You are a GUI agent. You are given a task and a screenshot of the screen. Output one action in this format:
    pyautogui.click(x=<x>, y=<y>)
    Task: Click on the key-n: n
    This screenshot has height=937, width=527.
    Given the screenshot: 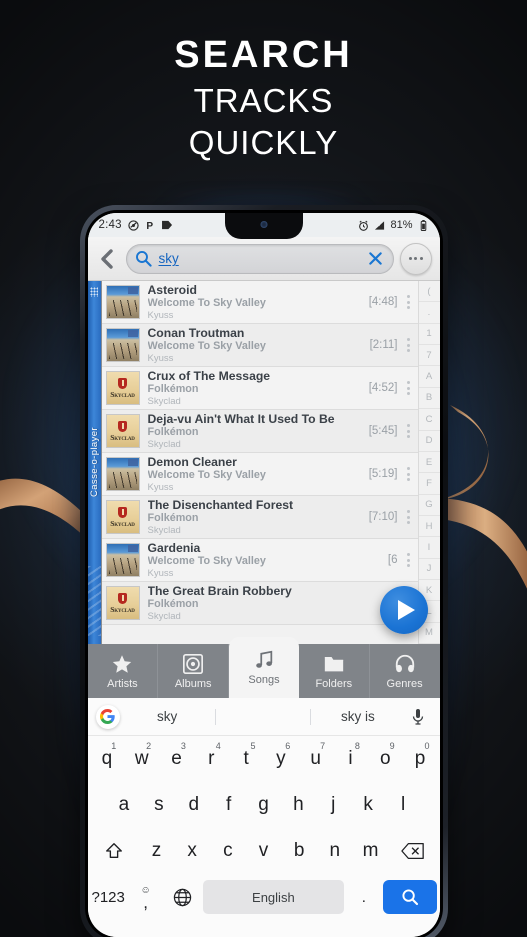 What is the action you would take?
    pyautogui.click(x=335, y=851)
    